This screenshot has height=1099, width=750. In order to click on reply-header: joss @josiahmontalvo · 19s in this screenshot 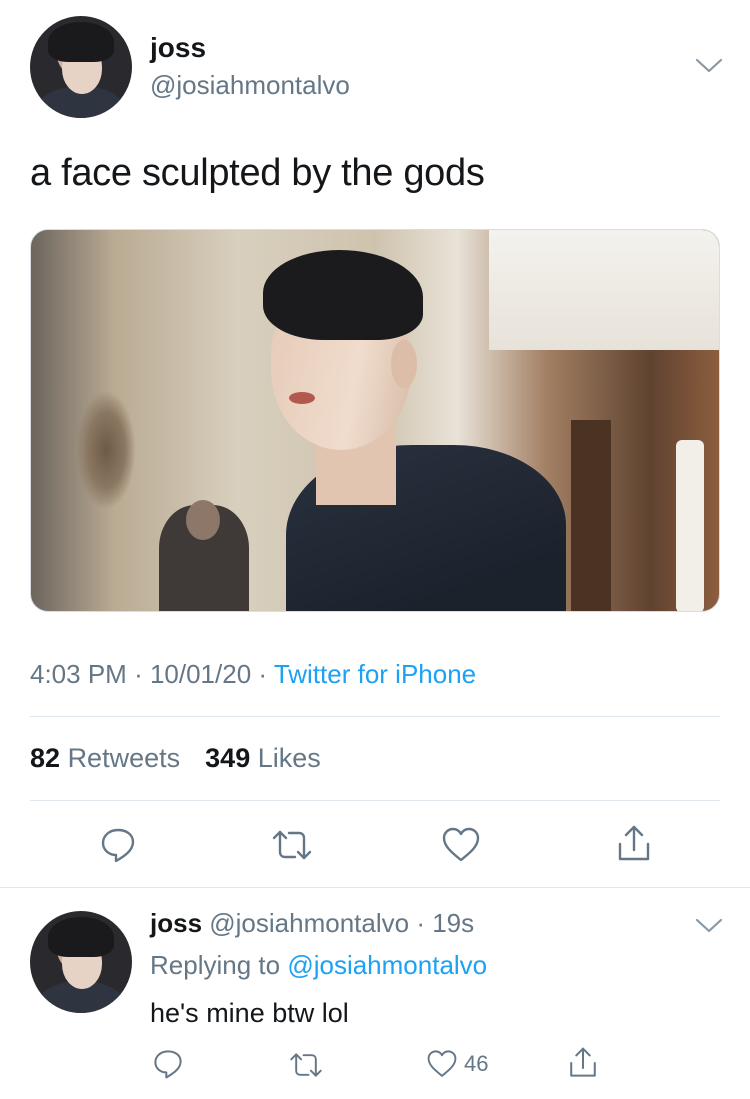, I will do `click(312, 923)`.